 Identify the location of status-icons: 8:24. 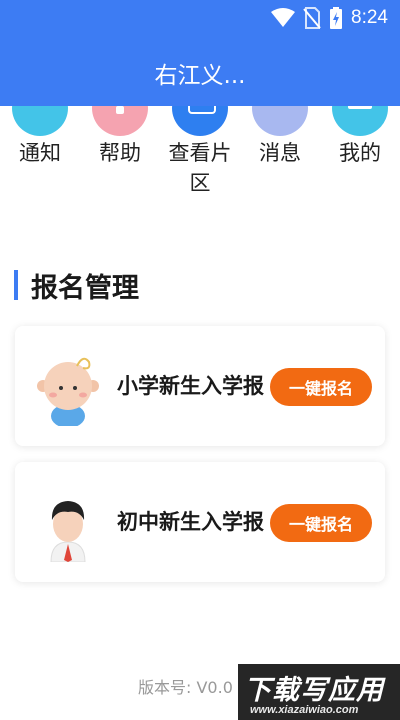
(329, 18).